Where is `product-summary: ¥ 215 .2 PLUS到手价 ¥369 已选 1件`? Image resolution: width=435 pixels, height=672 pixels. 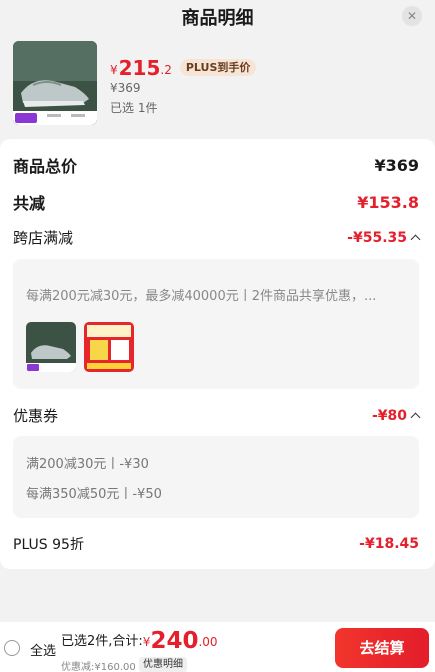 product-summary: ¥ 215 .2 PLUS到手价 ¥369 已选 1件 is located at coordinates (217, 84).